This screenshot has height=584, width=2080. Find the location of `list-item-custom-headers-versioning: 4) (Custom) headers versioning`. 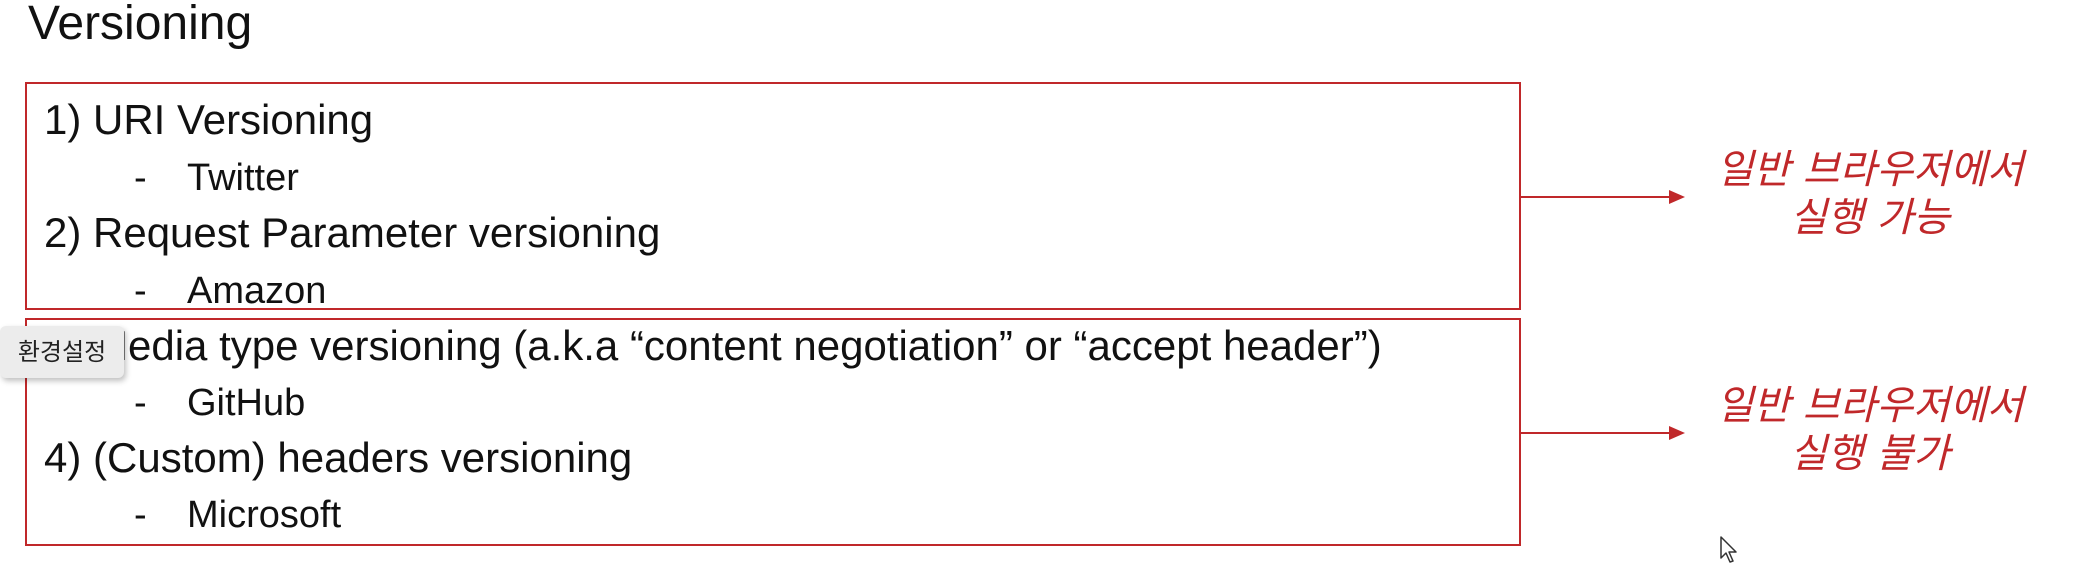

list-item-custom-headers-versioning: 4) (Custom) headers versioning is located at coordinates (338, 457).